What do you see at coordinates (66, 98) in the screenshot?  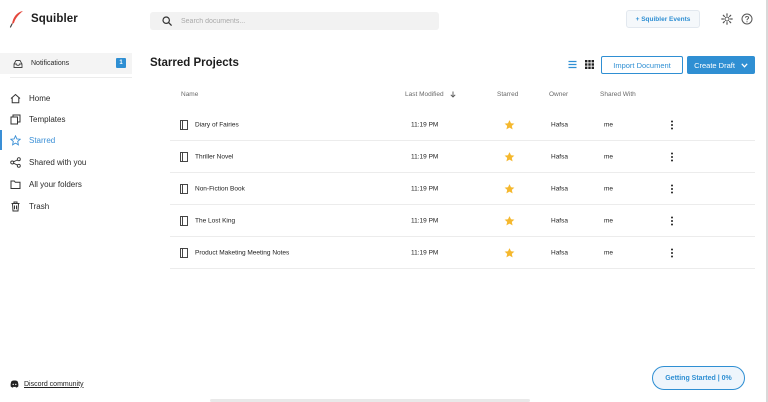 I see `sidebar-item-home: Home` at bounding box center [66, 98].